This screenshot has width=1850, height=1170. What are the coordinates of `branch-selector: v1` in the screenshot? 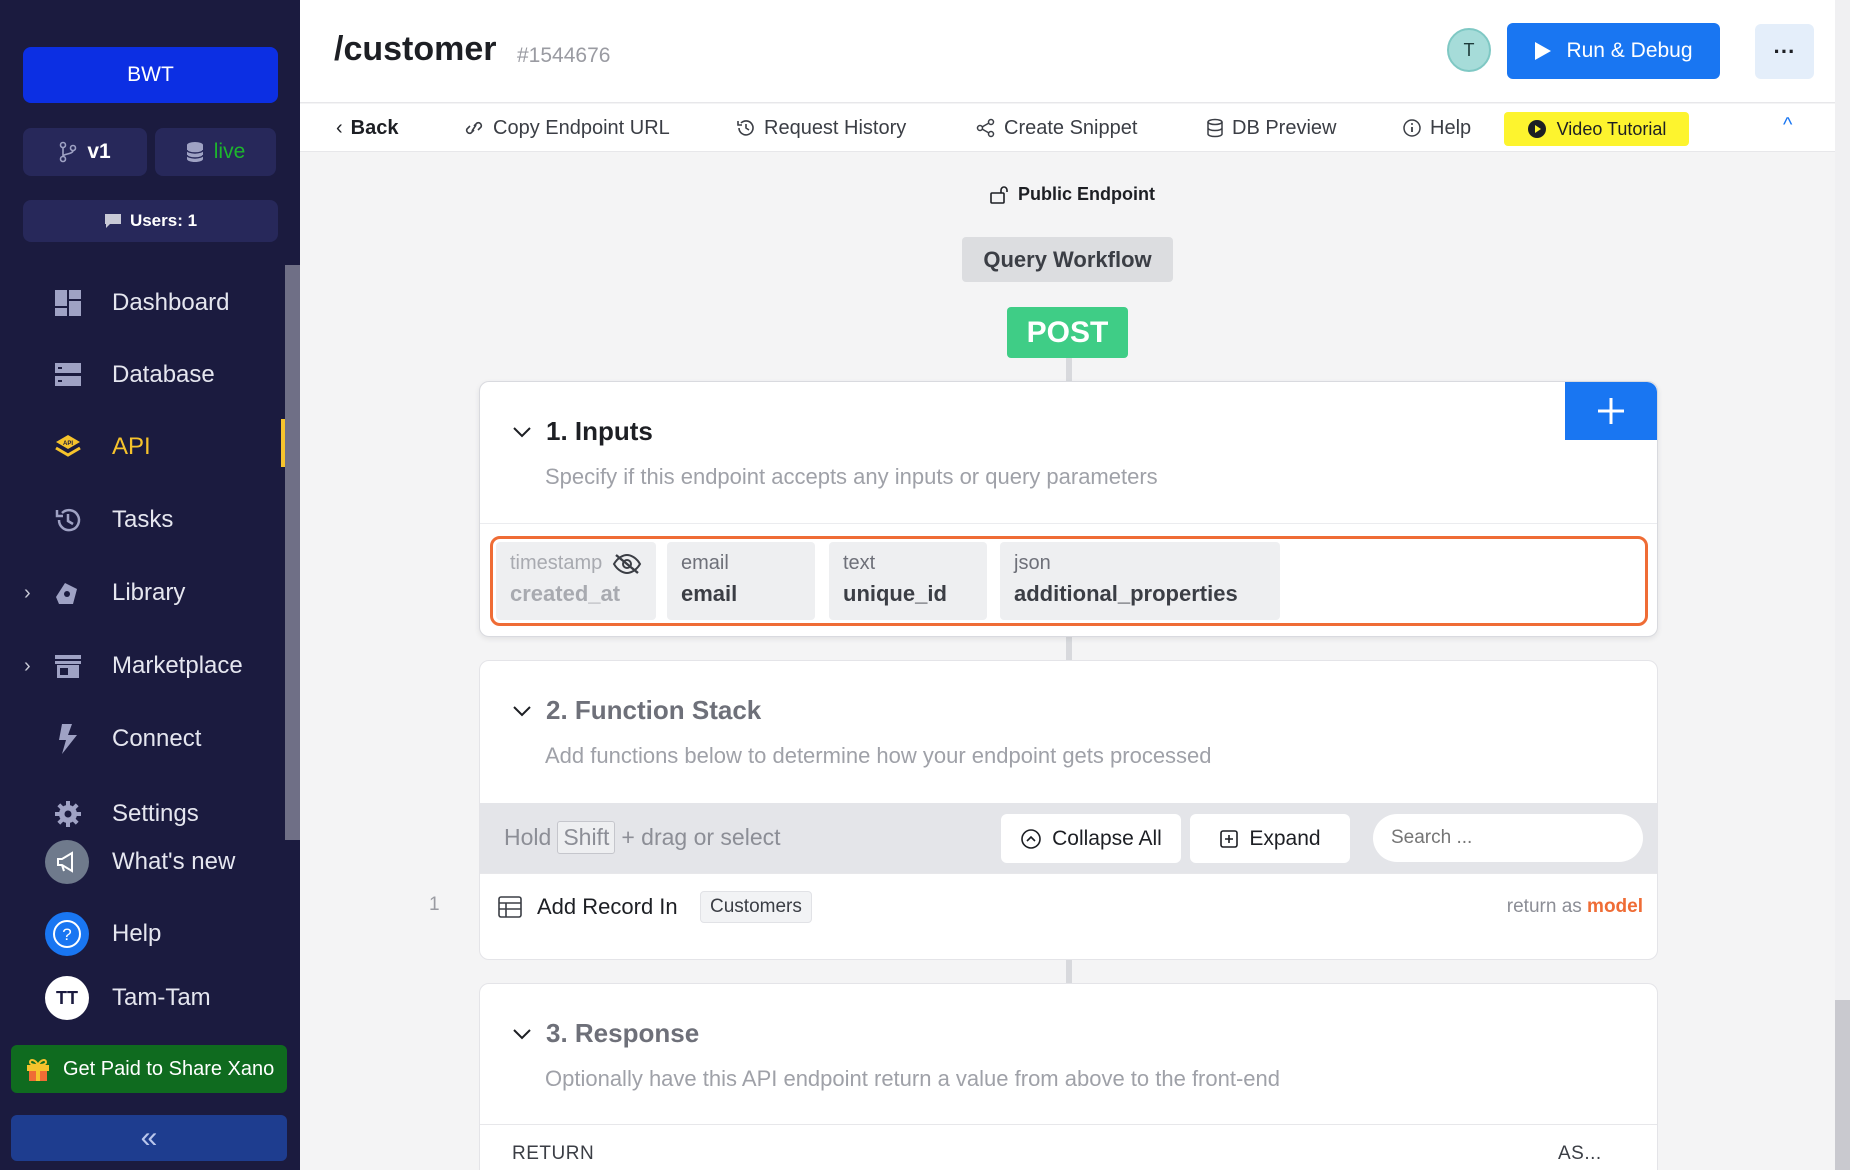 It's located at (85, 152).